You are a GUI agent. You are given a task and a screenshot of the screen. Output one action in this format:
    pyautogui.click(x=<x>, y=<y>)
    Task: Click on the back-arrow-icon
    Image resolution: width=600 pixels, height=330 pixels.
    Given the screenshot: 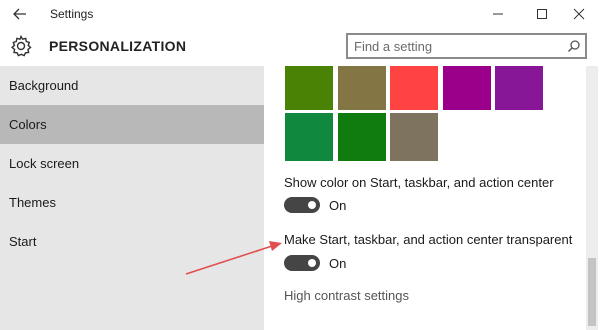 What is the action you would take?
    pyautogui.click(x=20, y=14)
    